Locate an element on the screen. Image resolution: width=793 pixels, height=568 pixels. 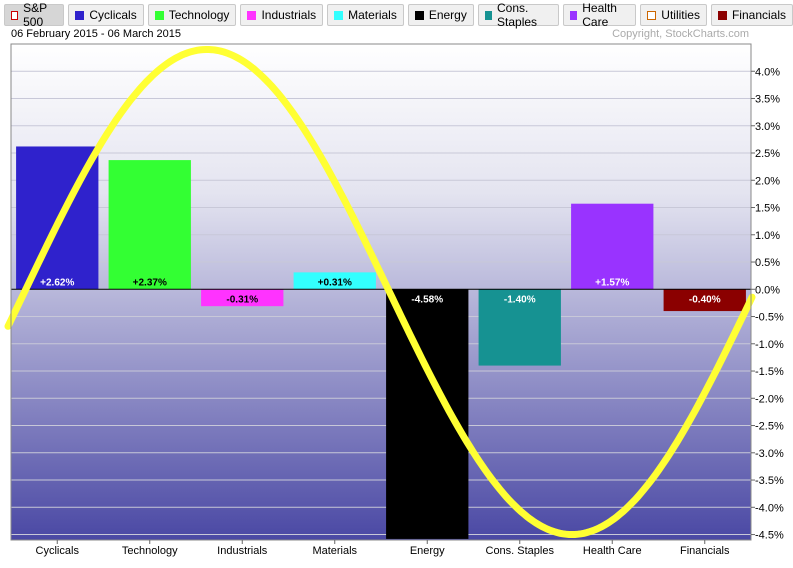
y-tick-label: -0.5% is located at coordinates (769, 318).